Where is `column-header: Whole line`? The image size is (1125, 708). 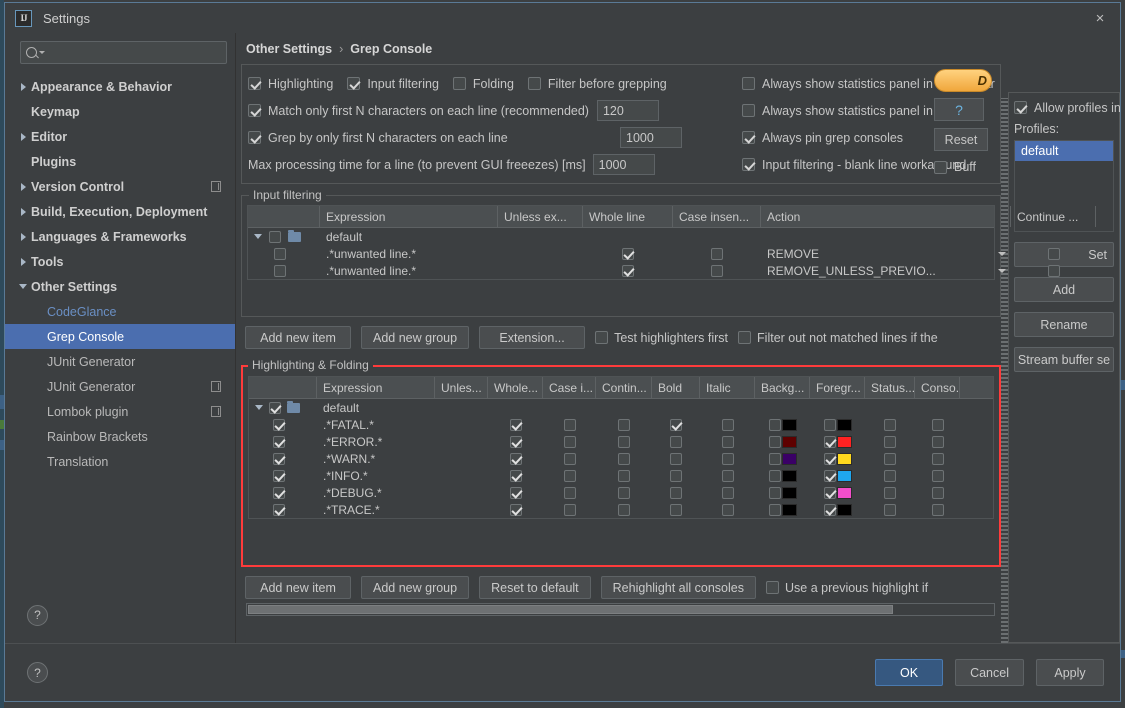 column-header: Whole line is located at coordinates (628, 216).